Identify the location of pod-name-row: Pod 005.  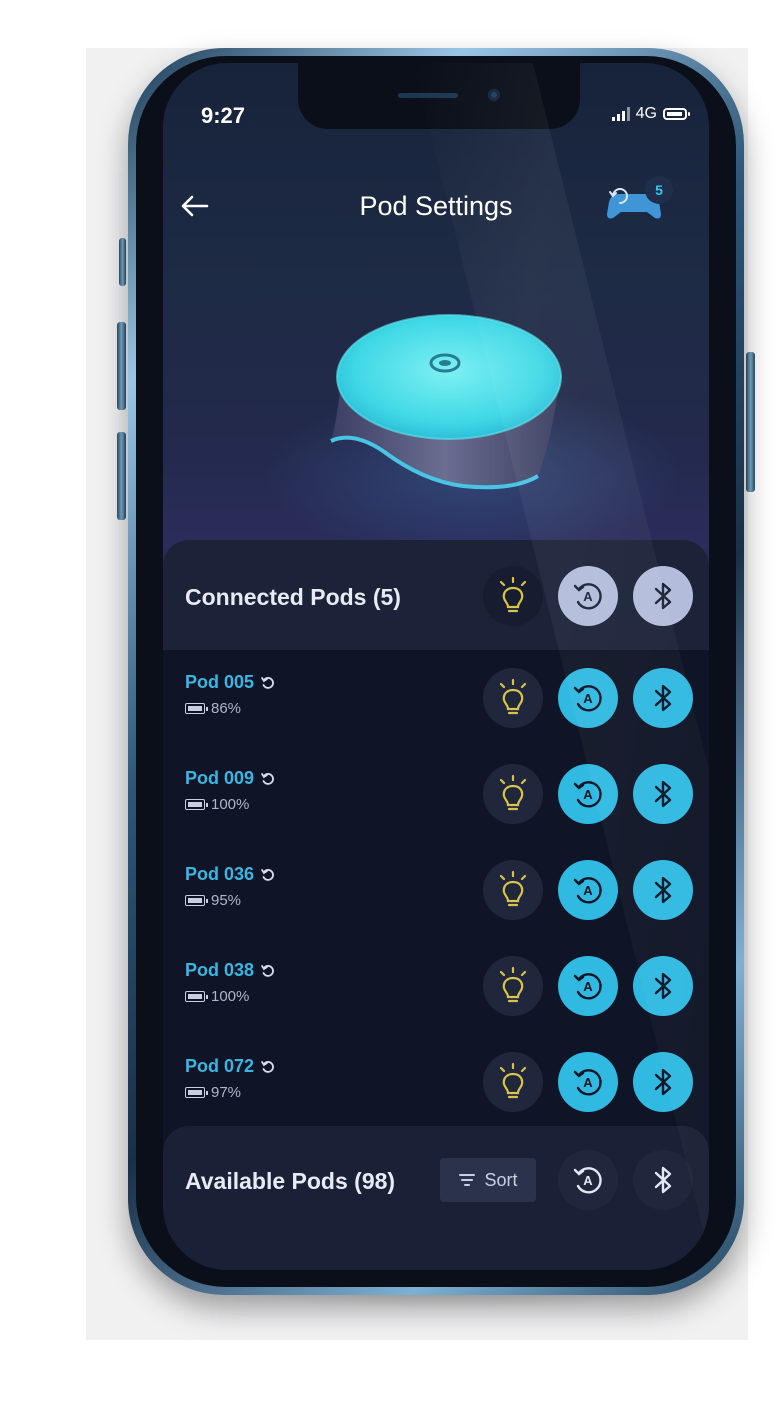
(230, 682).